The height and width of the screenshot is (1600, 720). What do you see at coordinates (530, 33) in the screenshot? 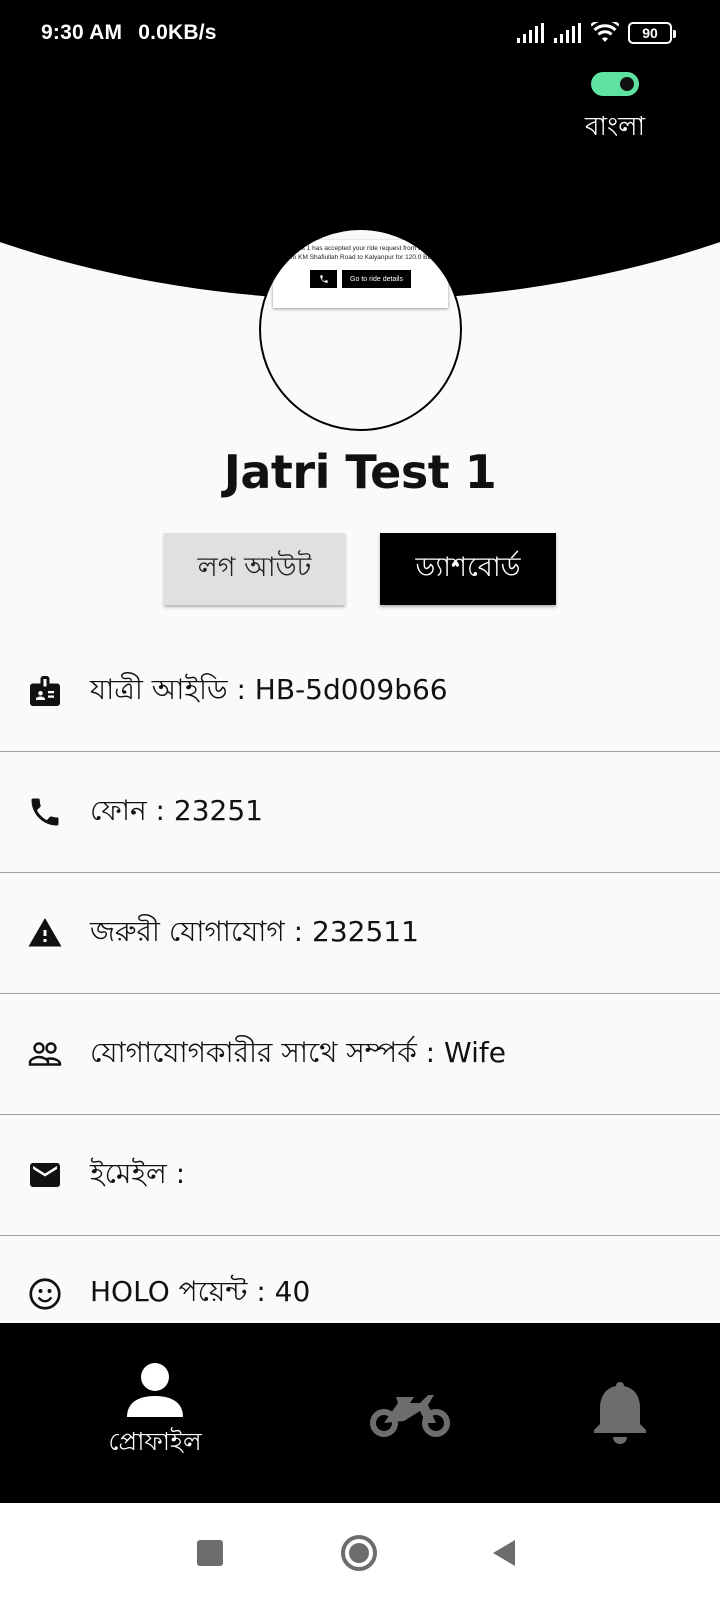
I see `signal-icon` at bounding box center [530, 33].